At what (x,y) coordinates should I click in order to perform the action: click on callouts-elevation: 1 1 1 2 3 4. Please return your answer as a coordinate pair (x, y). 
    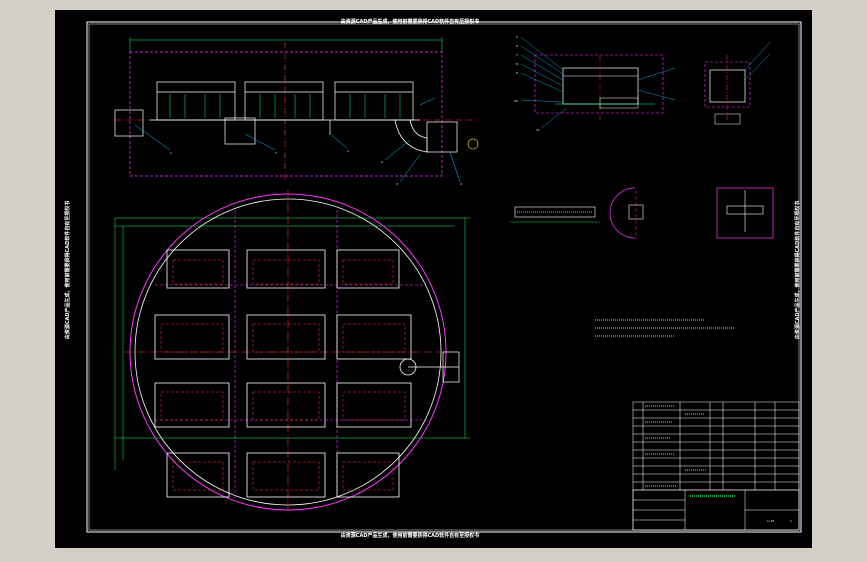
    Looking at the image, I should click on (316, 167).